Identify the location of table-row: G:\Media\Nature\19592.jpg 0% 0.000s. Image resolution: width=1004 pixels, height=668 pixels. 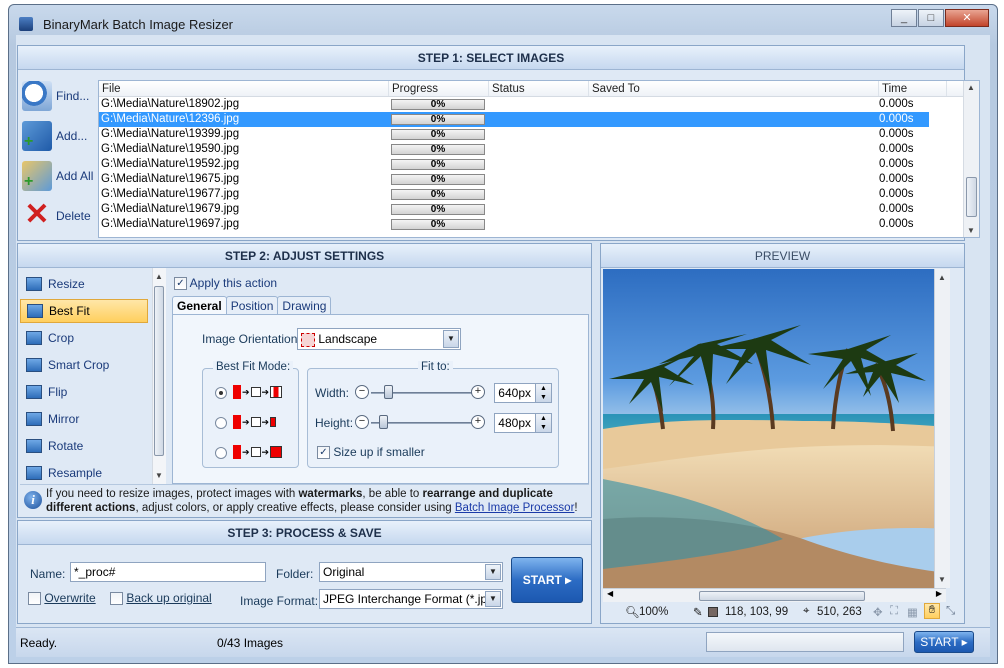
(514, 164).